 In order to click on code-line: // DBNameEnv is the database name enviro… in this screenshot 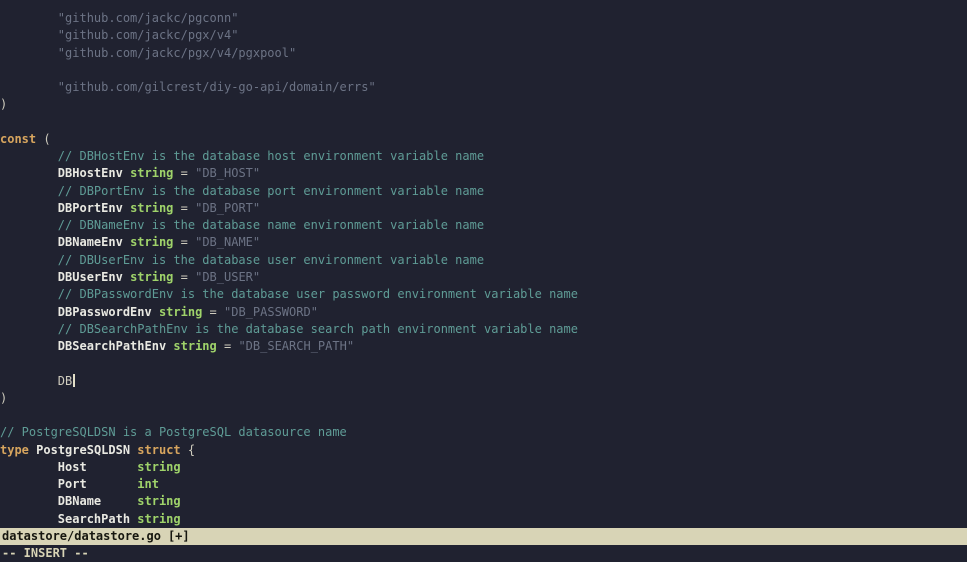, I will do `click(483, 225)`.